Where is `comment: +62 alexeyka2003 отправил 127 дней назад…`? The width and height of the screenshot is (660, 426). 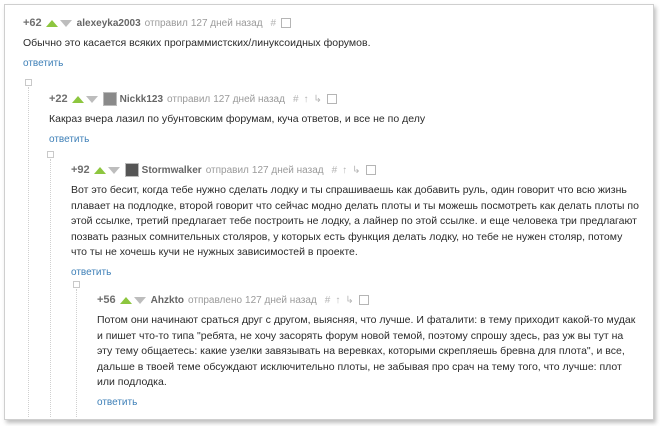 comment: +62 alexeyka2003 отправил 127 дней назад… is located at coordinates (333, 43).